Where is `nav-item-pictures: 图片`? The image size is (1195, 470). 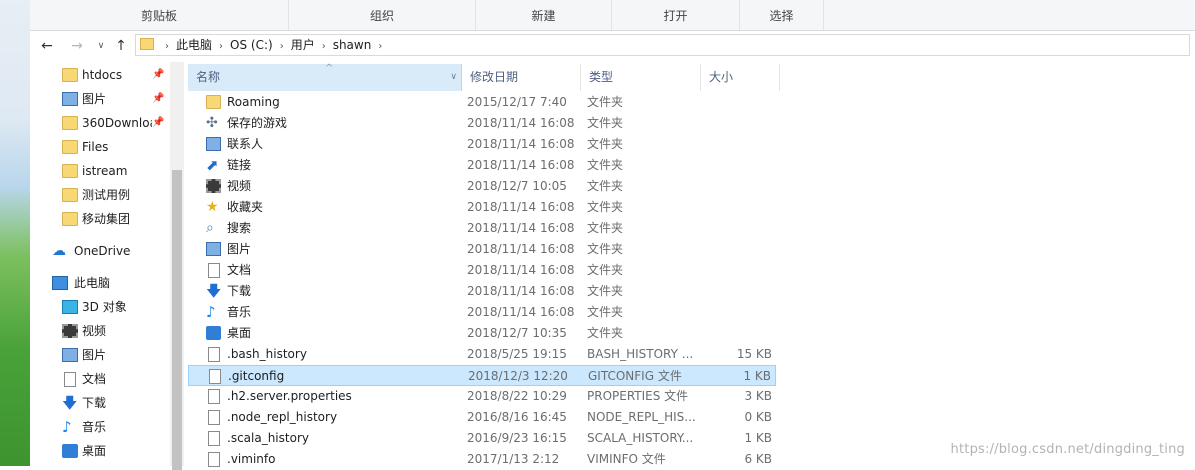
nav-item-pictures: 图片 is located at coordinates (100, 355).